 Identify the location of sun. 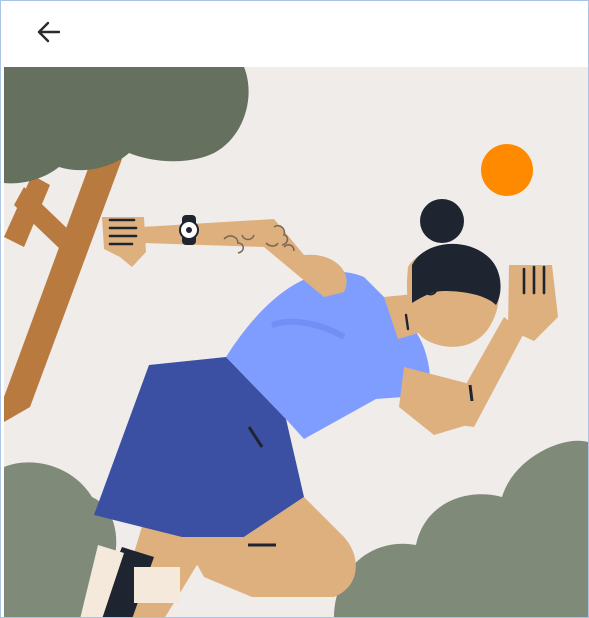
(507, 170).